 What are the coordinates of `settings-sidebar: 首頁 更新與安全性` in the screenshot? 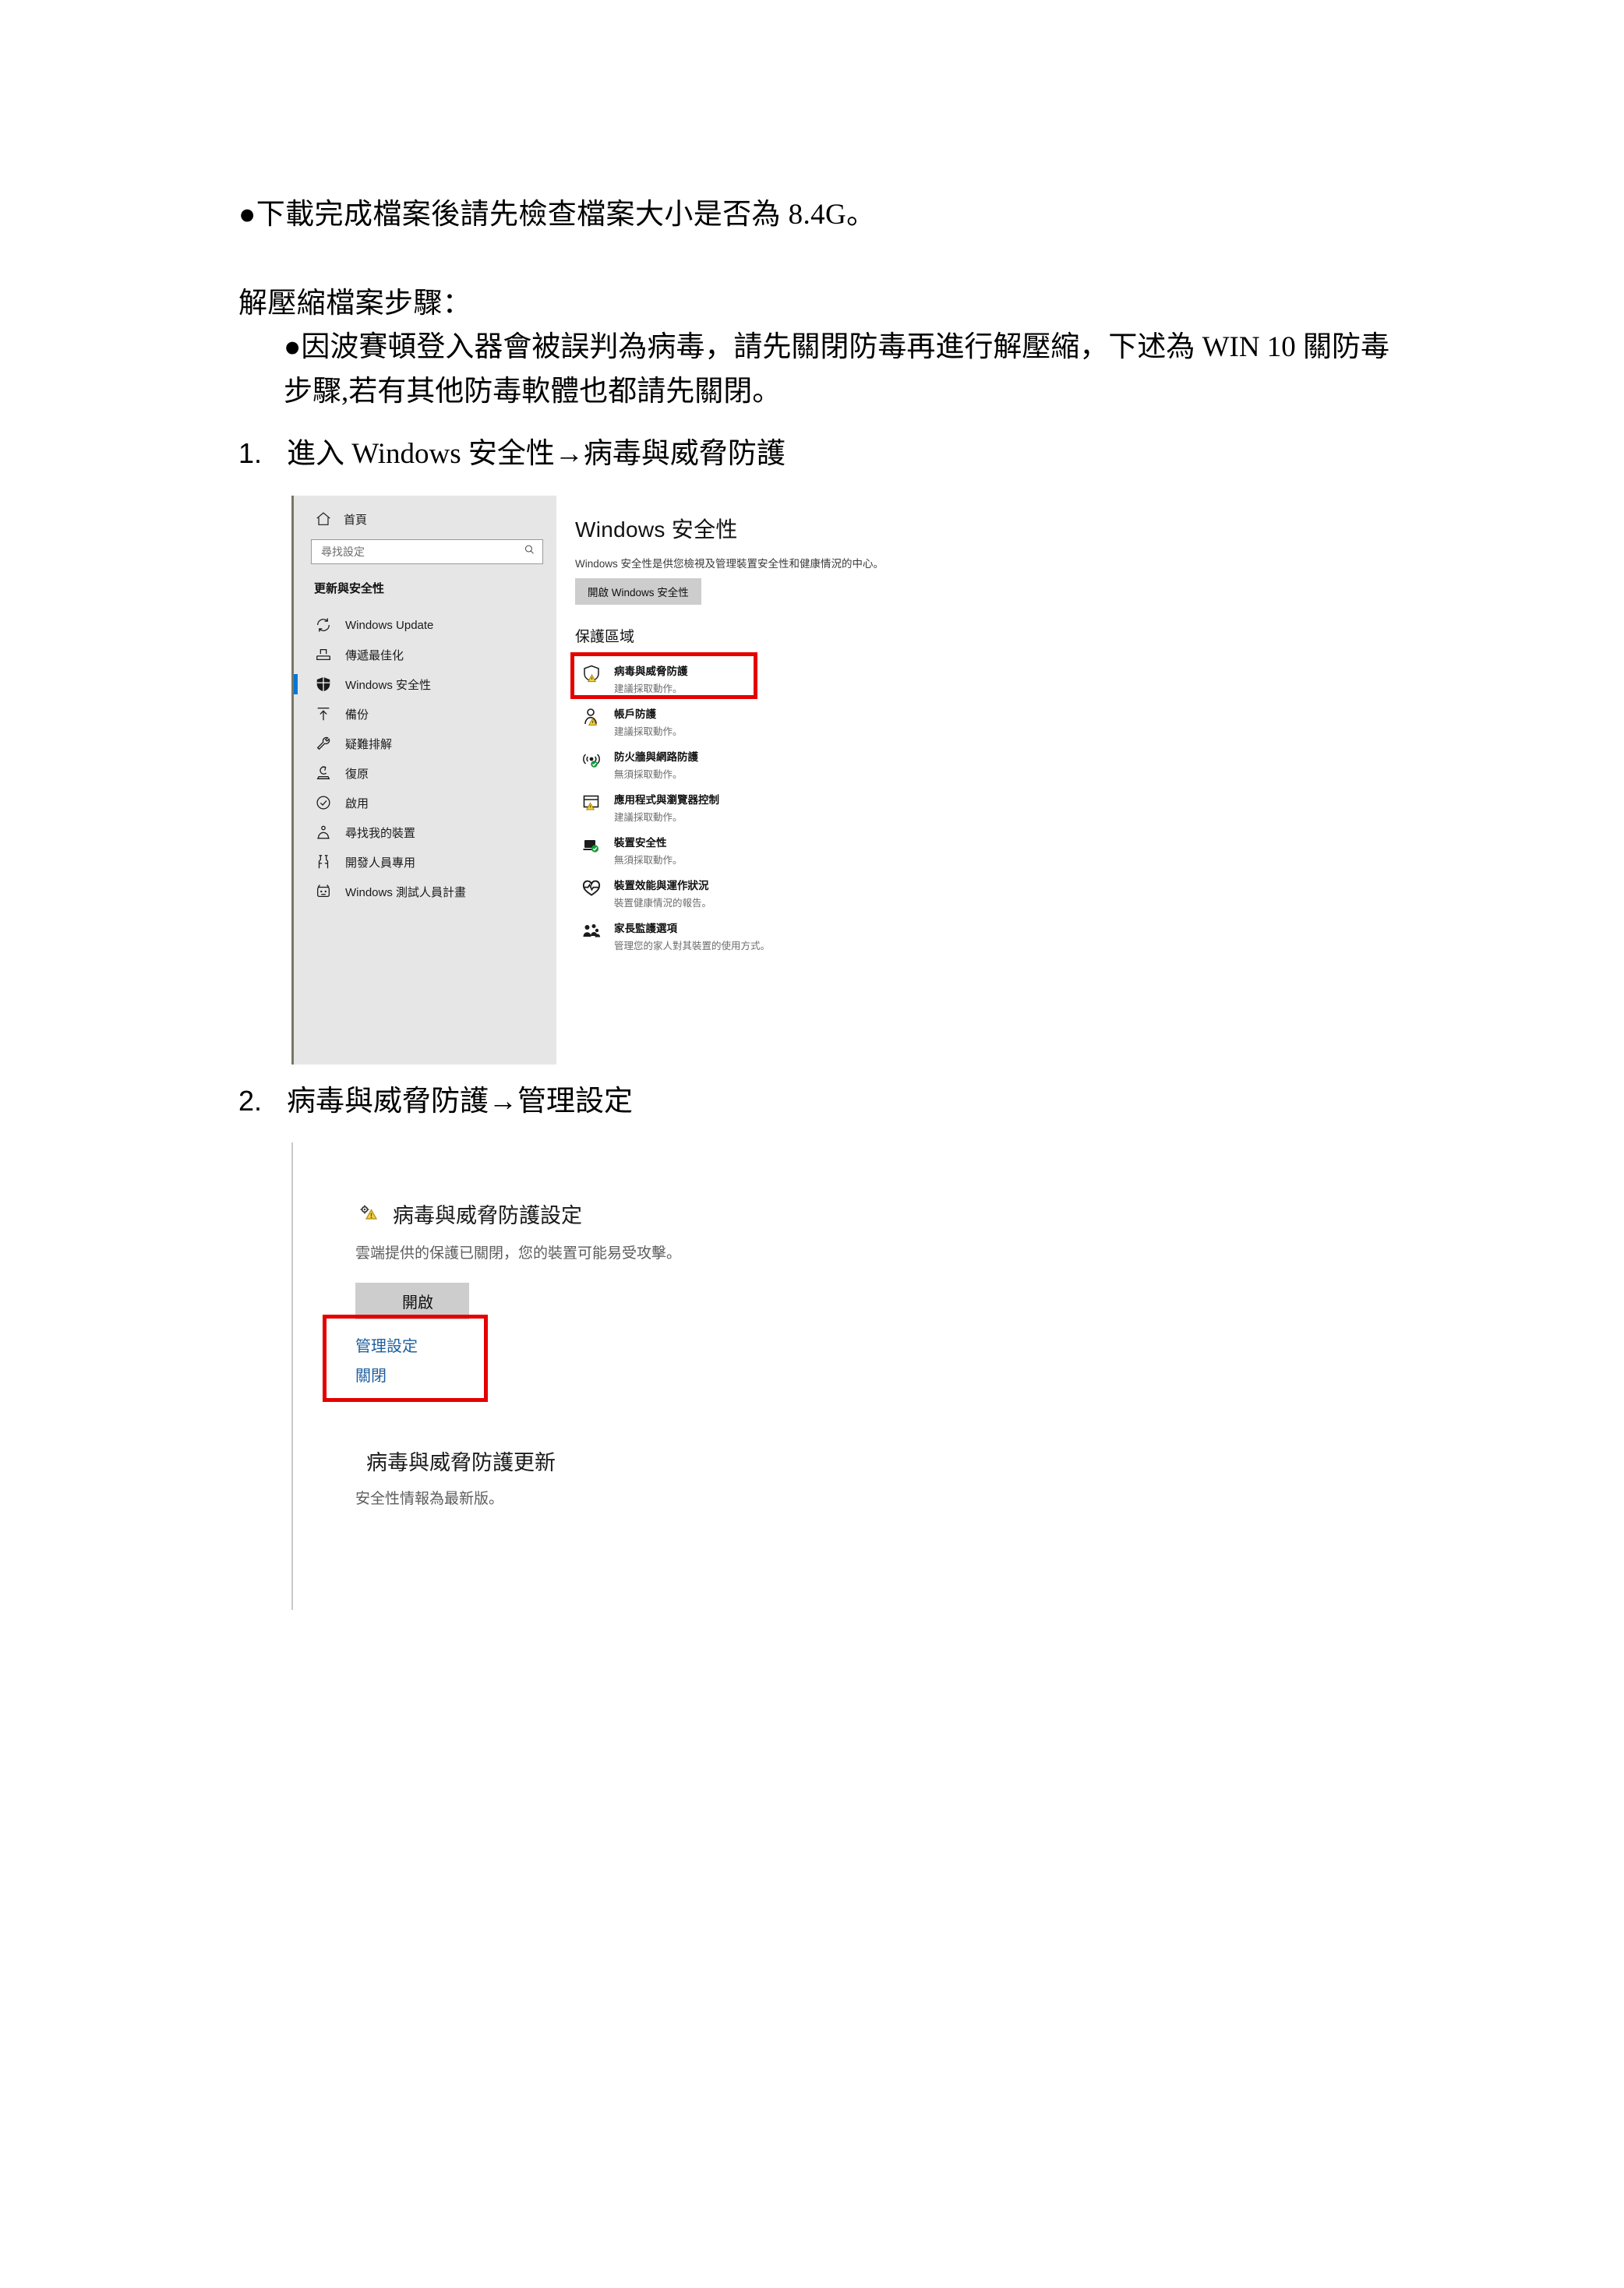 It's located at (425, 780).